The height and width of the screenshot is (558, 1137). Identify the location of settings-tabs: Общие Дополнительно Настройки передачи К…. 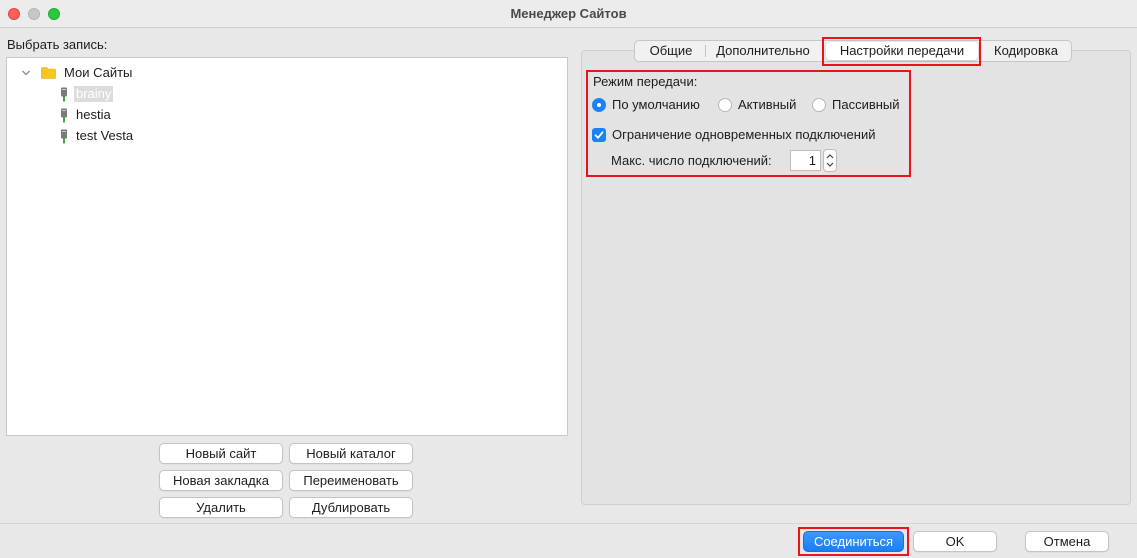
(853, 51).